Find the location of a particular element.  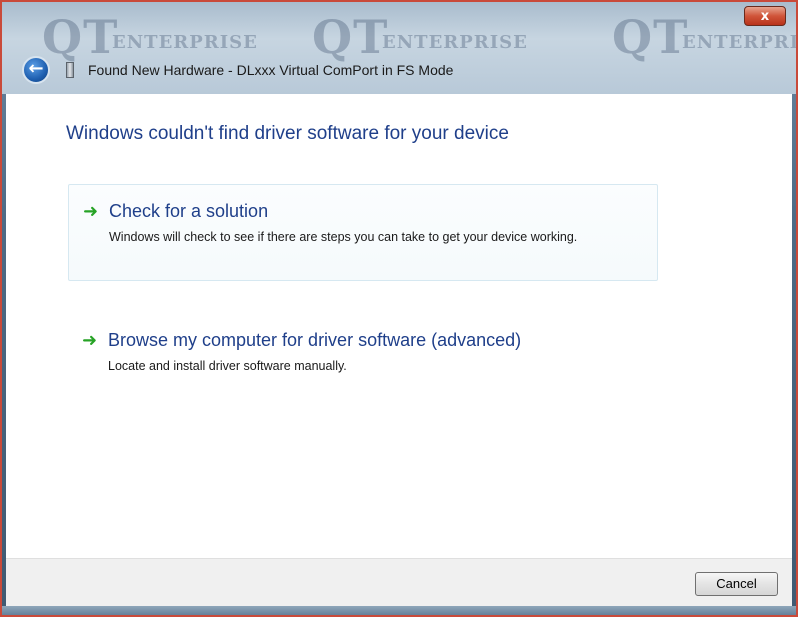

dialog-footer: Cancel is located at coordinates (399, 582).